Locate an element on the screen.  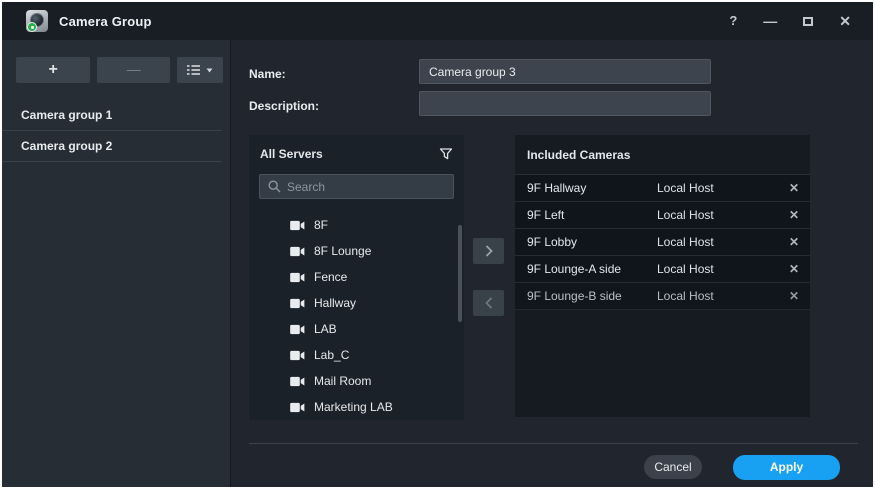
included-camera-row: 9F Lobby Local Host ✕ is located at coordinates (662, 242).